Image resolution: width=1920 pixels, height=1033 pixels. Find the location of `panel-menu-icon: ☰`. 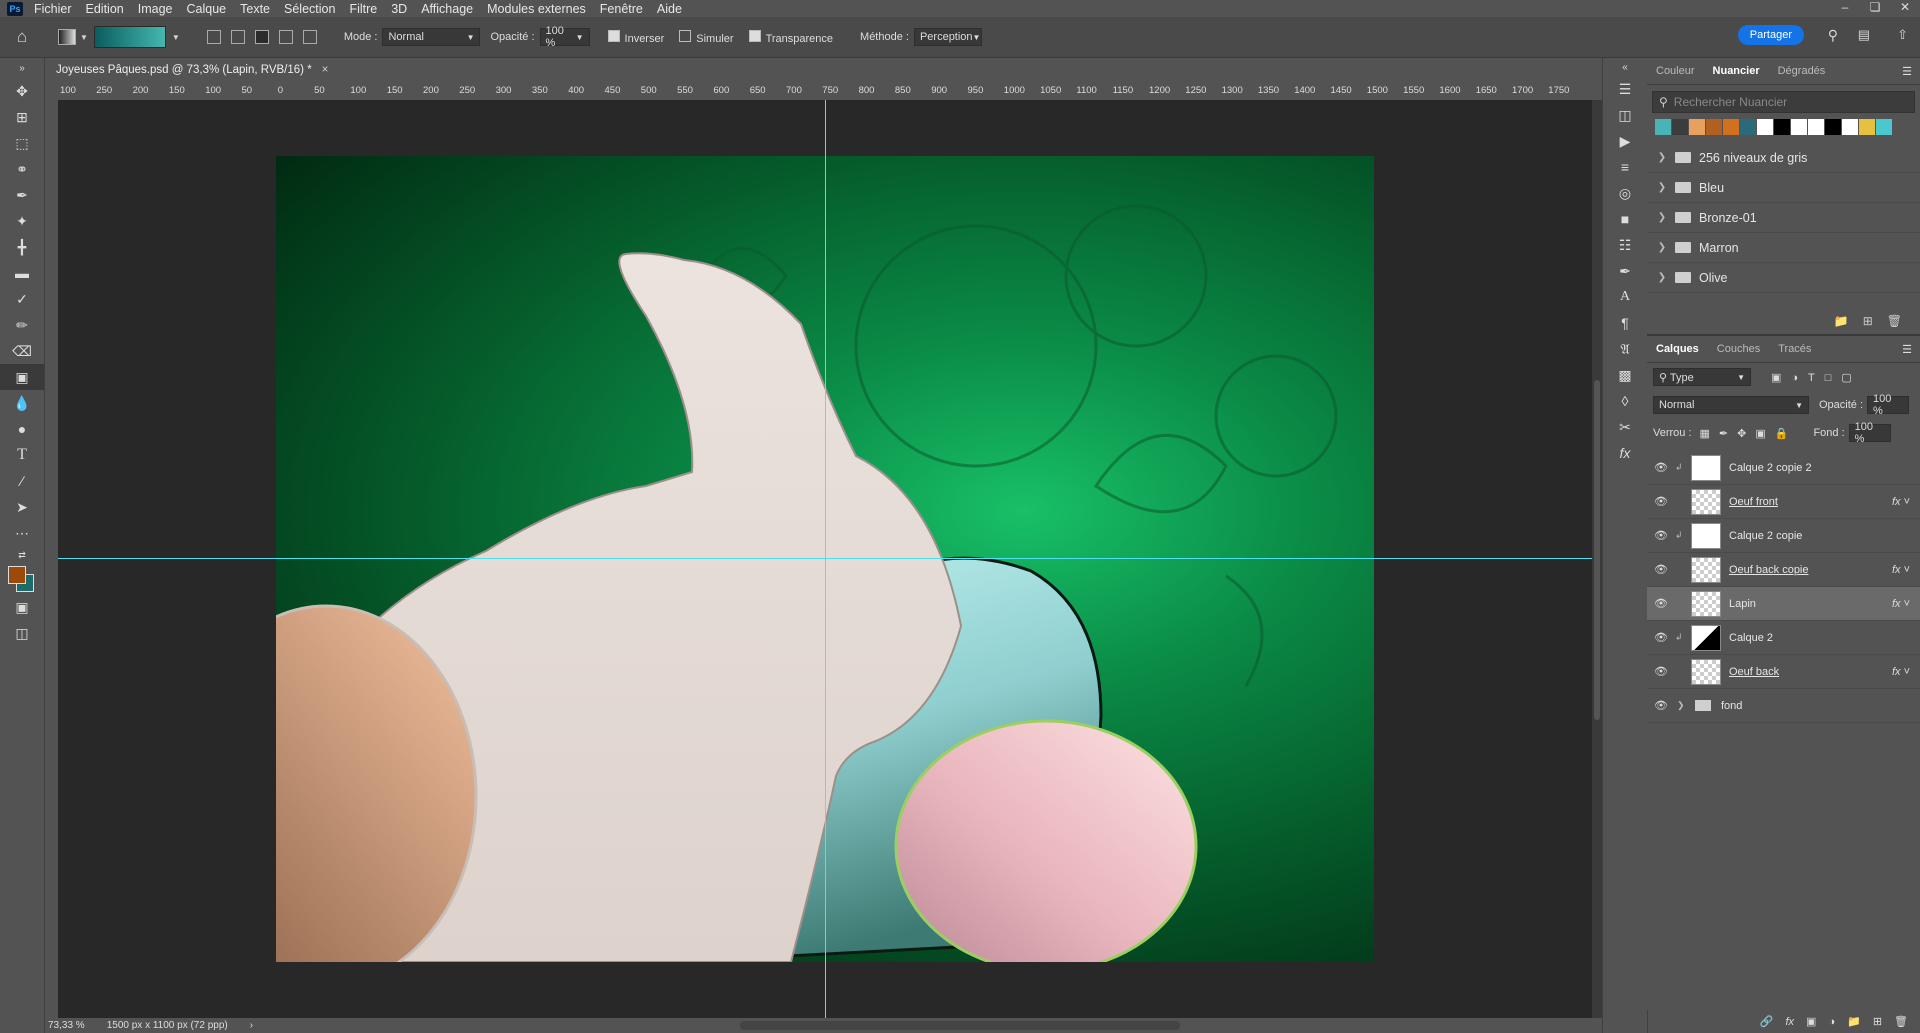

panel-menu-icon: ☰ is located at coordinates (1906, 71).